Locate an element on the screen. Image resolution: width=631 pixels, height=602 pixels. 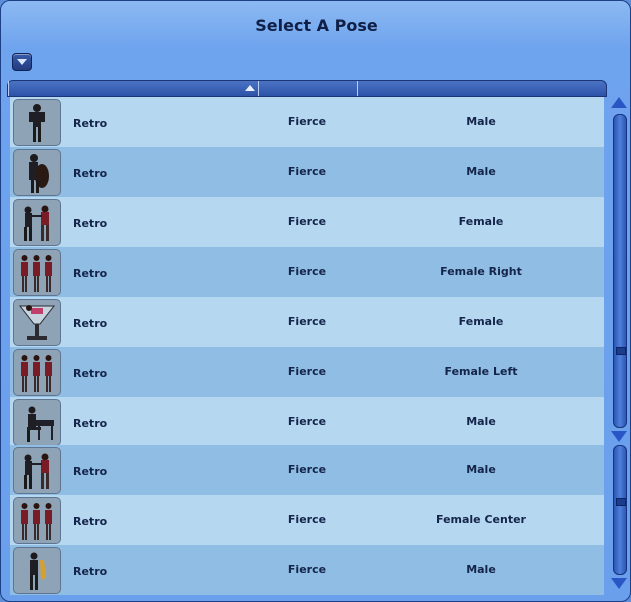
column-header is located at coordinates (307, 88).